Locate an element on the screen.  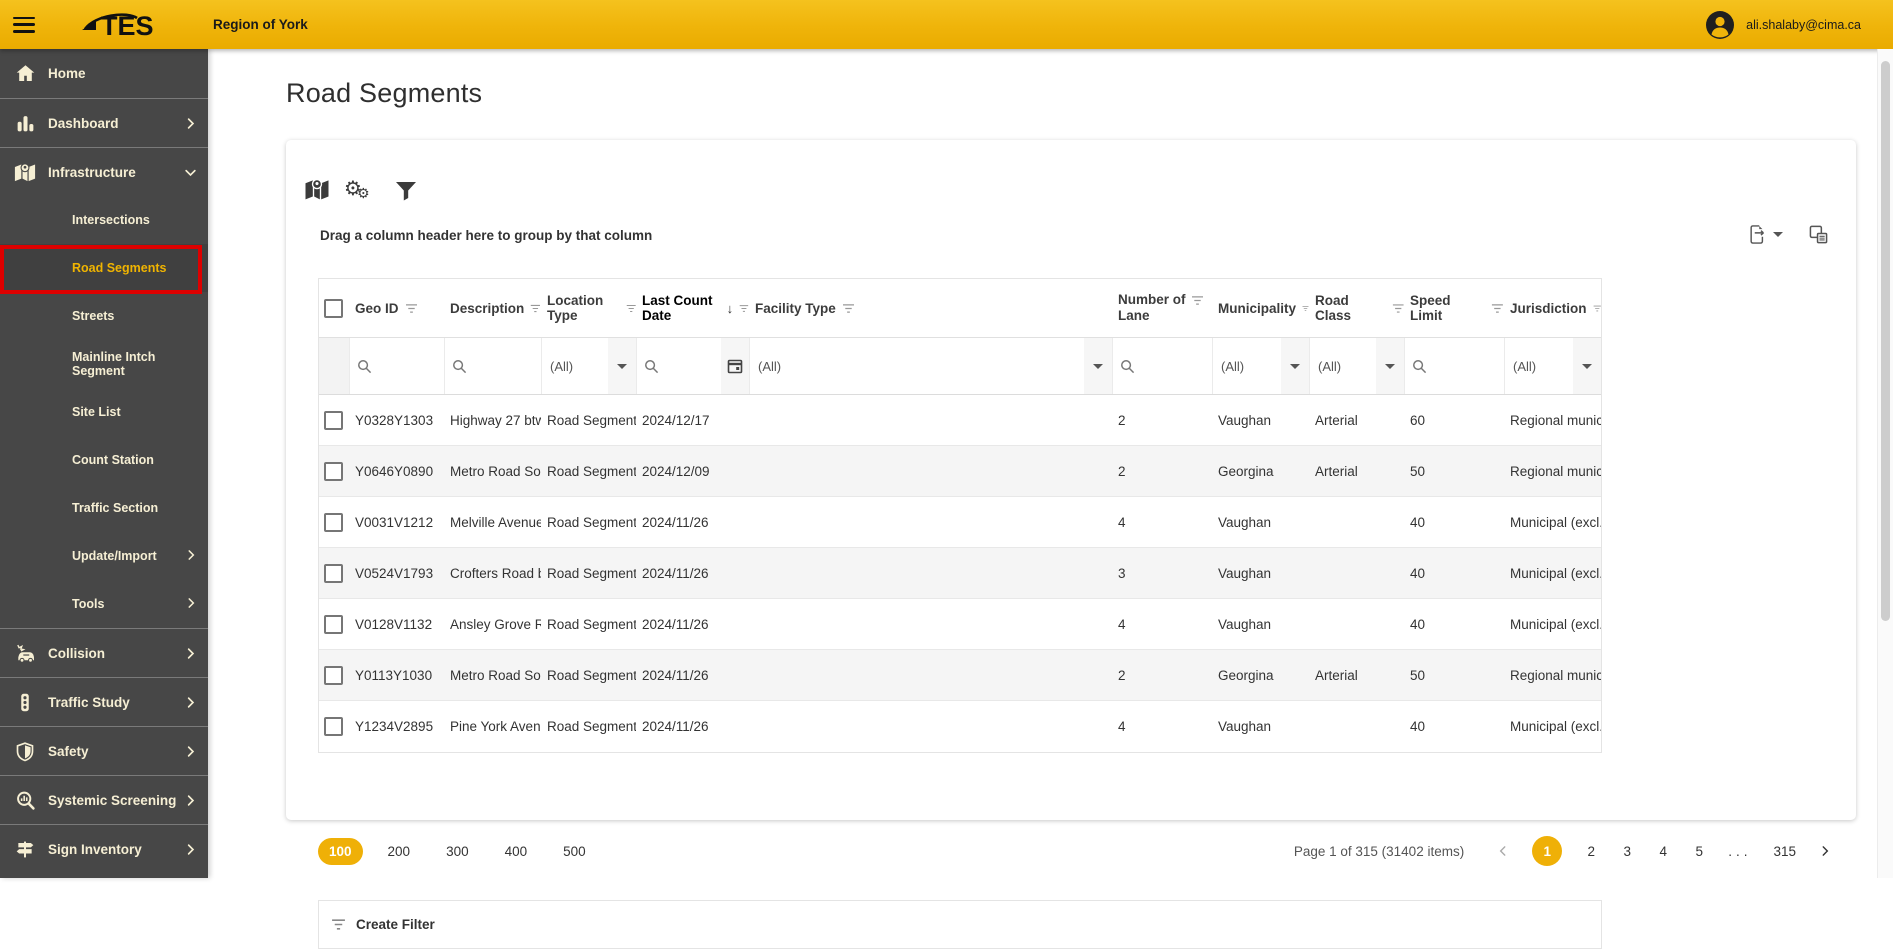
cell-municipality: Vaughan is located at coordinates (1245, 420).